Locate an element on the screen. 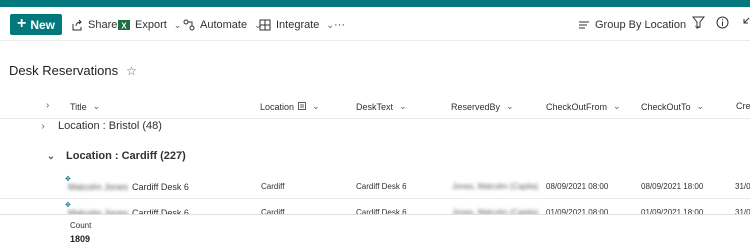  count-value: 1809 is located at coordinates (80, 239).